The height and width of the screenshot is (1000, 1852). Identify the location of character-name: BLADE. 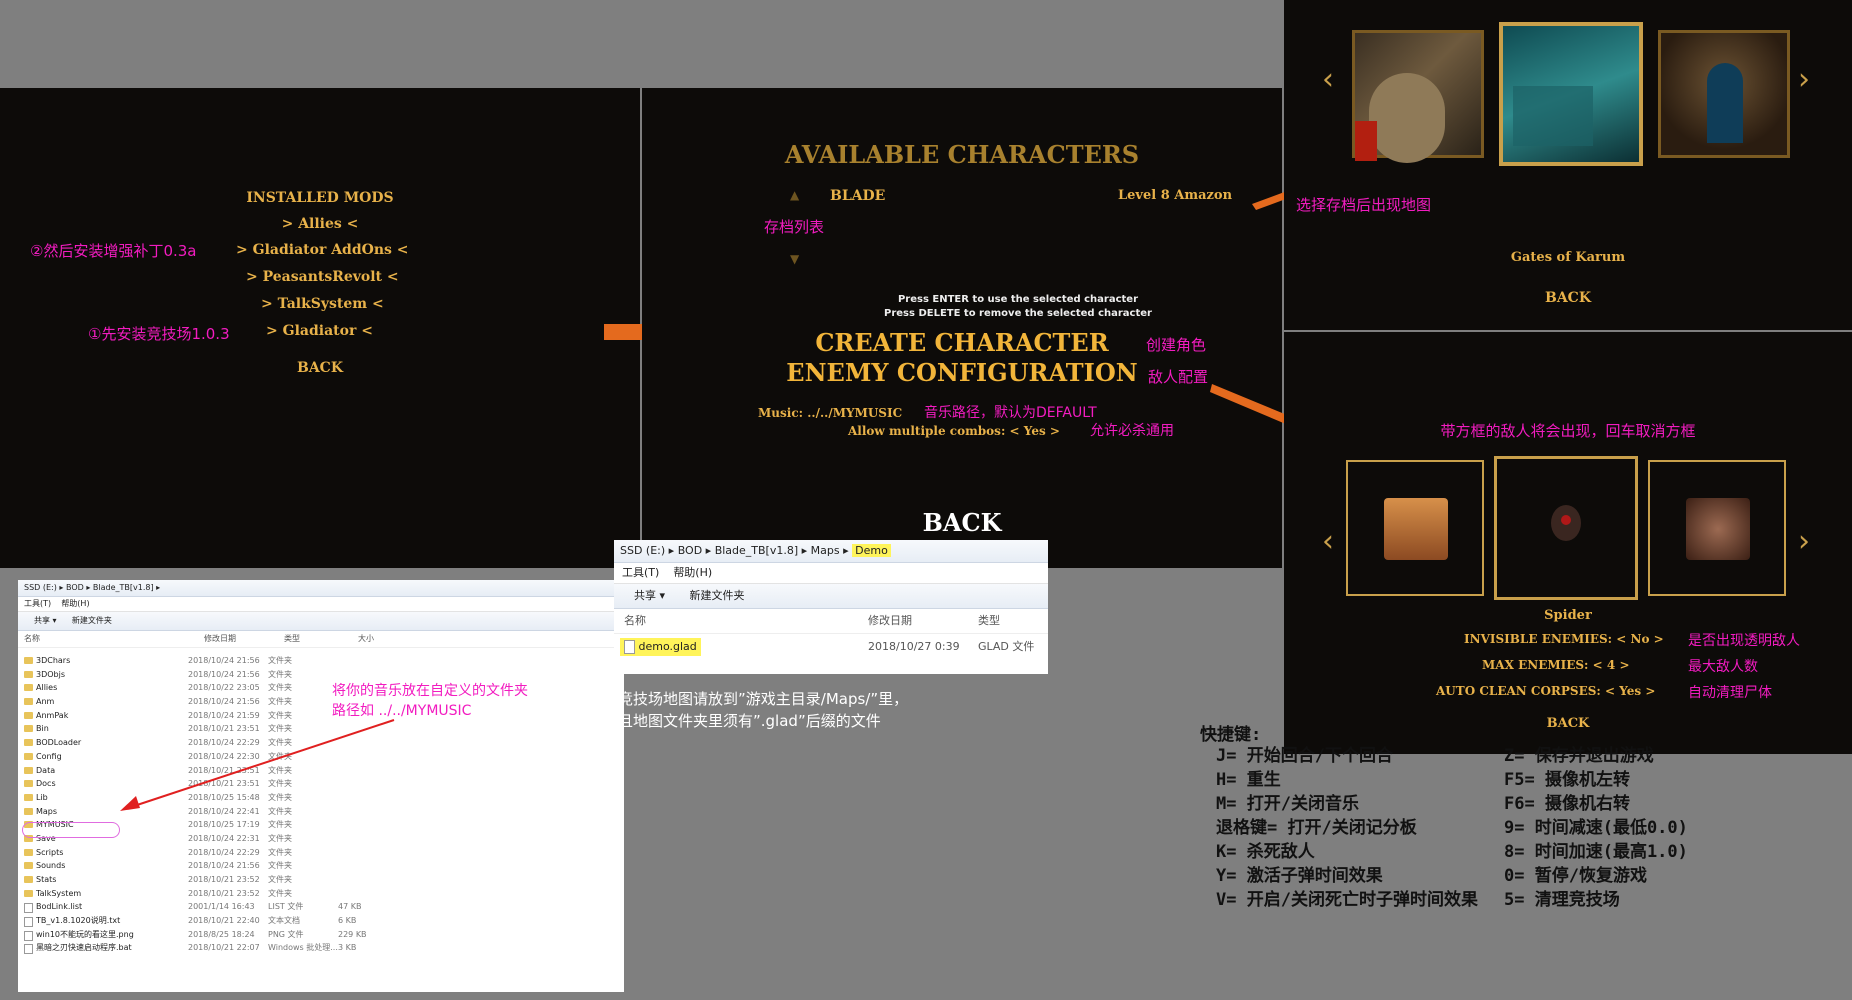
(857, 196).